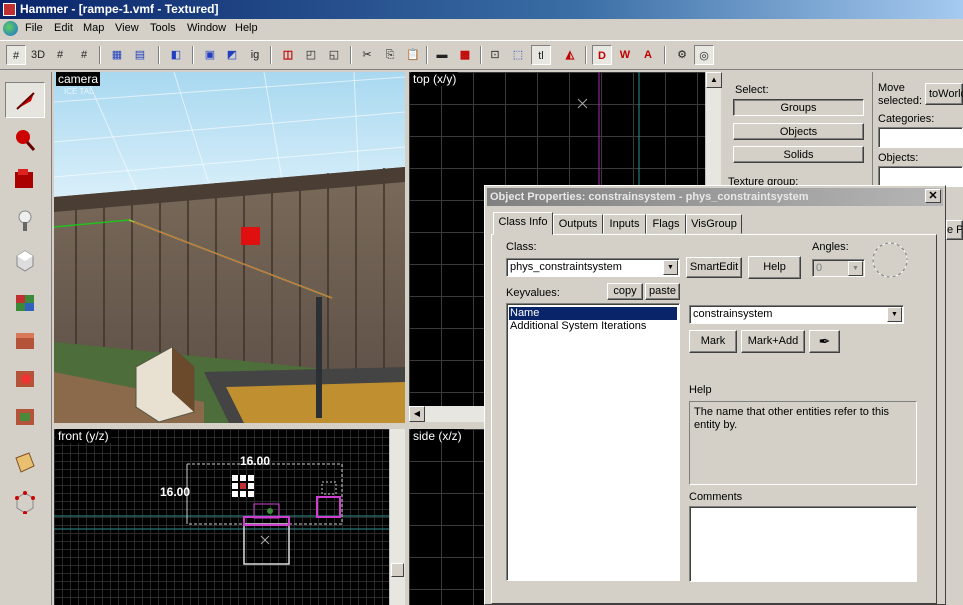  Describe the element at coordinates (176, 55) in the screenshot. I see `hide-icon: ◧` at that location.